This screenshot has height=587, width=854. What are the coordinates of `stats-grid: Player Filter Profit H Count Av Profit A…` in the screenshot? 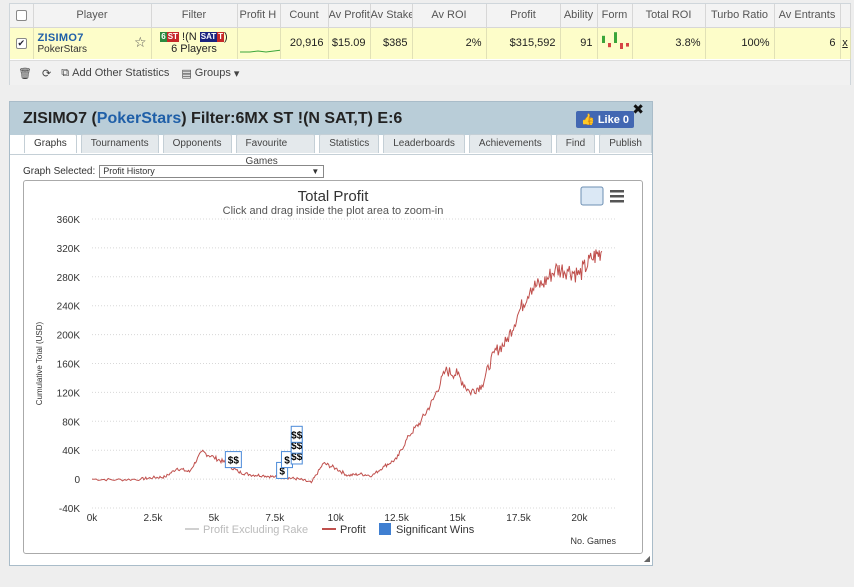 It's located at (430, 44).